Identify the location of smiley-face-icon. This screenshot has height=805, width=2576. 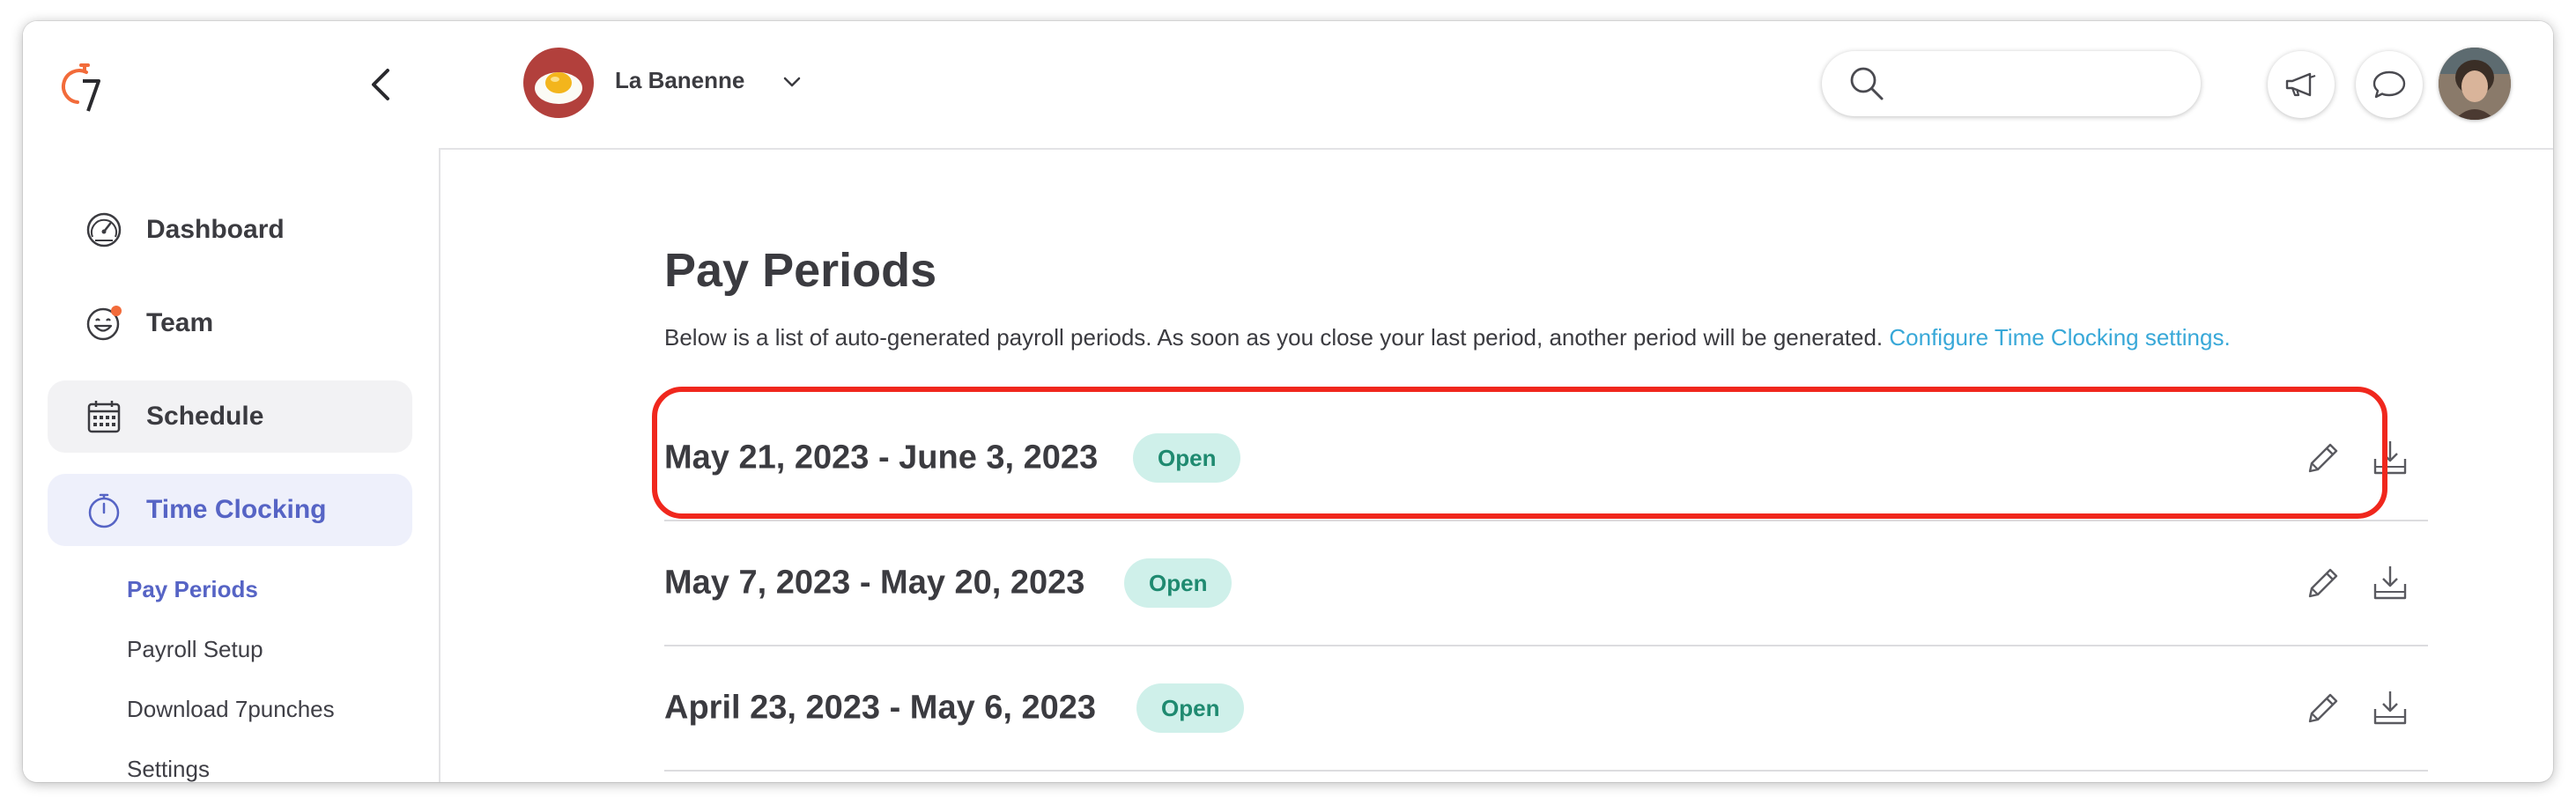
(104, 323).